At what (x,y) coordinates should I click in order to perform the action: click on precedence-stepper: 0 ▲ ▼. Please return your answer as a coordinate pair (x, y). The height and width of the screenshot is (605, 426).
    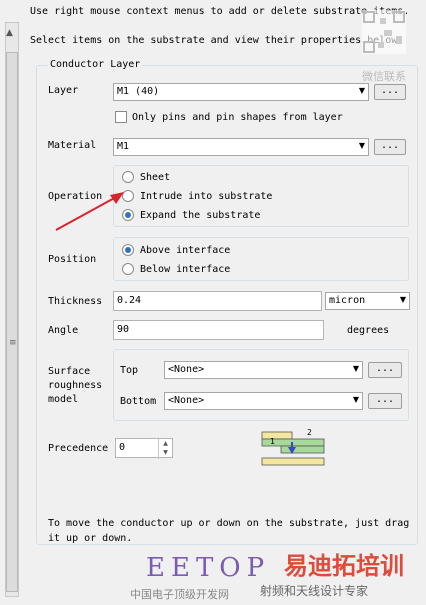
    Looking at the image, I should click on (144, 448).